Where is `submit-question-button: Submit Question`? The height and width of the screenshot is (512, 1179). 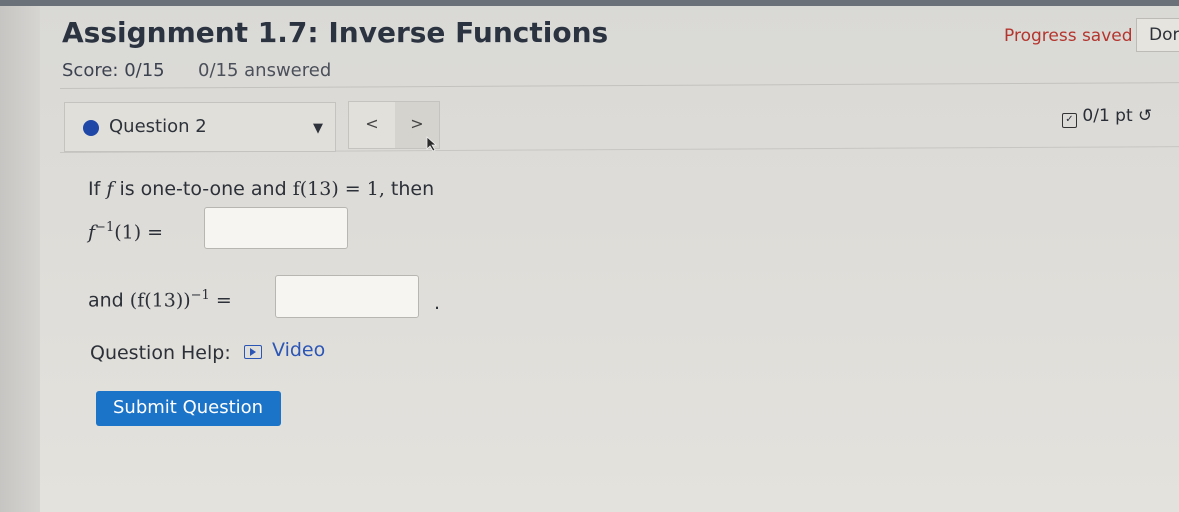
submit-question-button: Submit Question is located at coordinates (188, 408).